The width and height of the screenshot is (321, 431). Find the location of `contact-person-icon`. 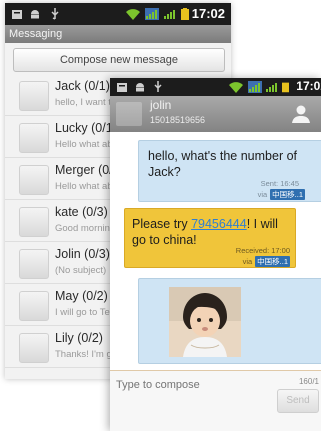

contact-person-icon is located at coordinates (301, 114).